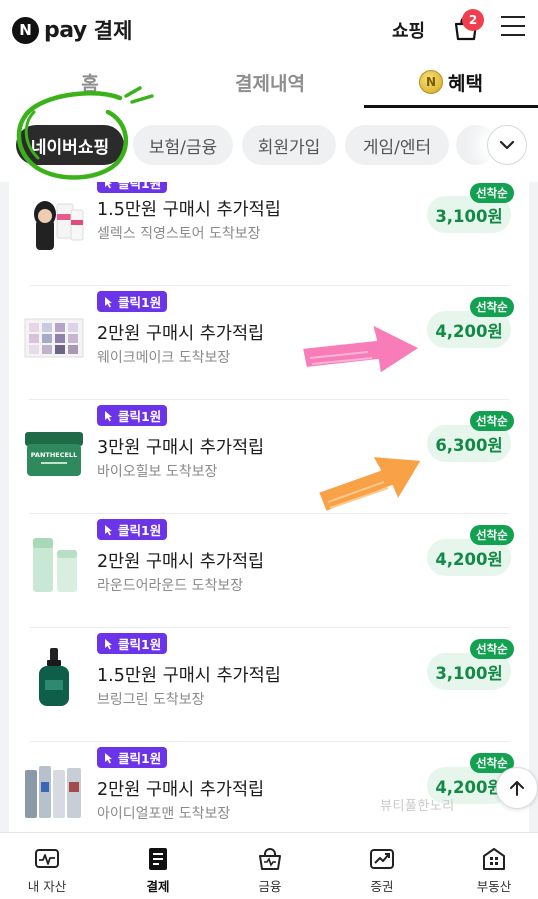 Image resolution: width=538 pixels, height=899 pixels. What do you see at coordinates (47, 858) in the screenshot?
I see `asset-chart-icon` at bounding box center [47, 858].